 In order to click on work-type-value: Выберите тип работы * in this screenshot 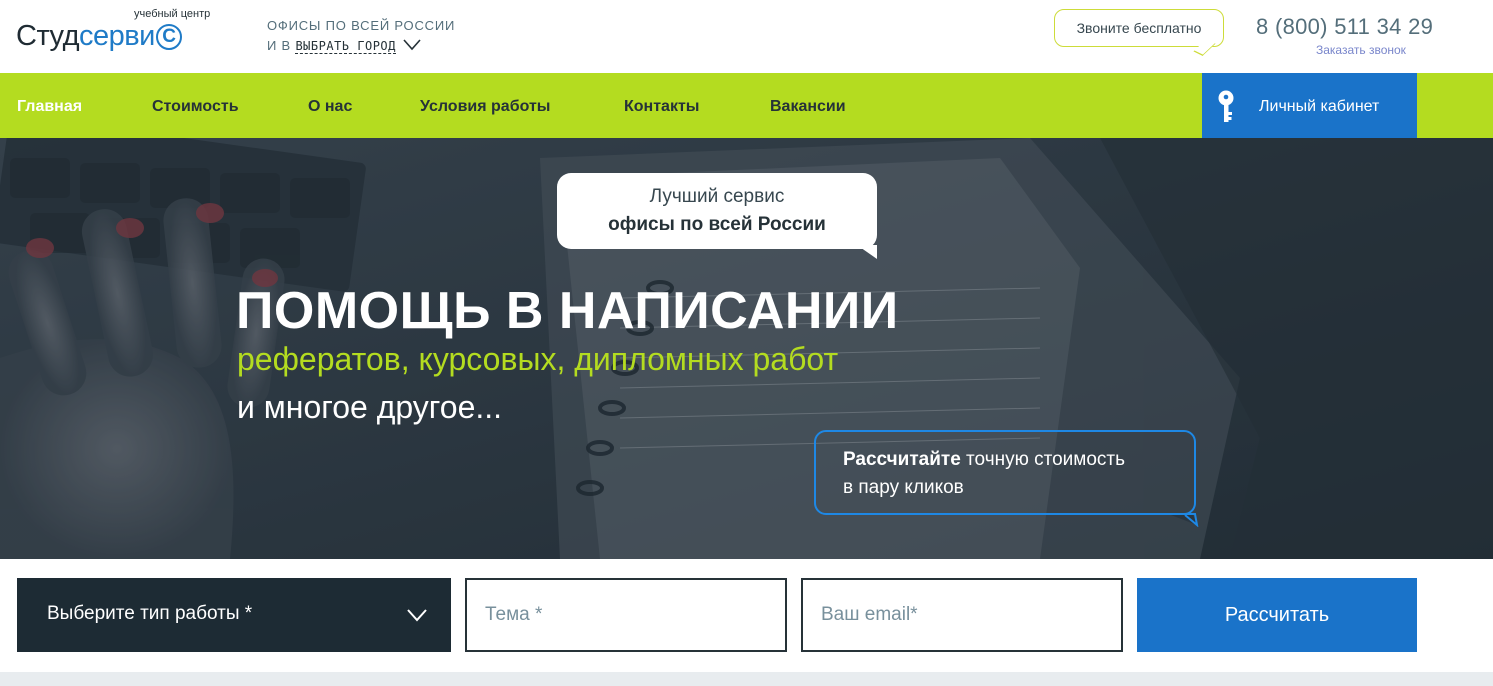, I will do `click(150, 613)`.